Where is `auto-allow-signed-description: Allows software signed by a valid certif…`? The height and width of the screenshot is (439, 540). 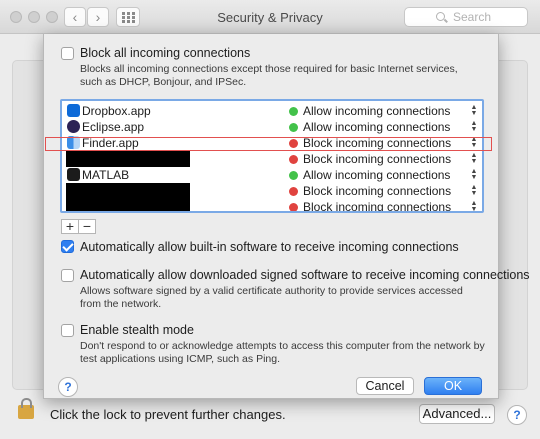
auto-allow-signed-description: Allows software signed by a valid certif… is located at coordinates (271, 297).